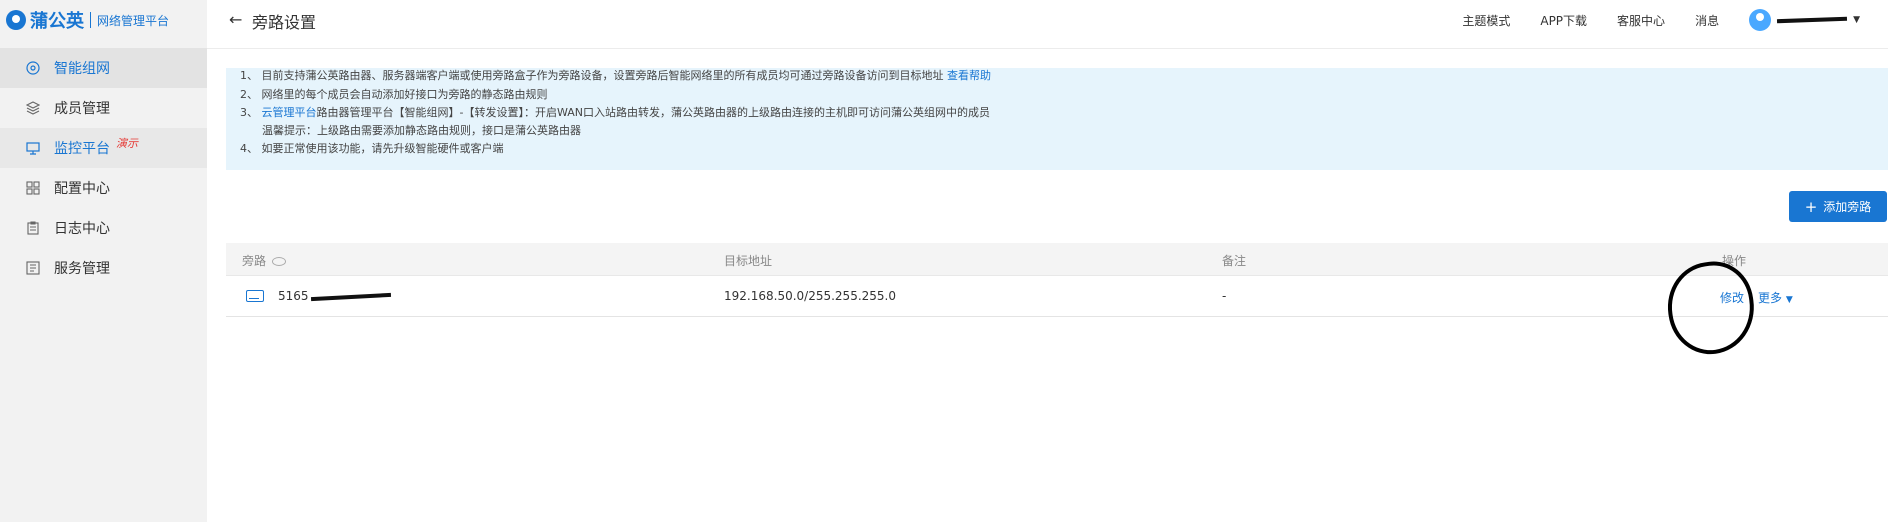 Image resolution: width=1888 pixels, height=522 pixels. I want to click on redaction-scribble, so click(350, 296).